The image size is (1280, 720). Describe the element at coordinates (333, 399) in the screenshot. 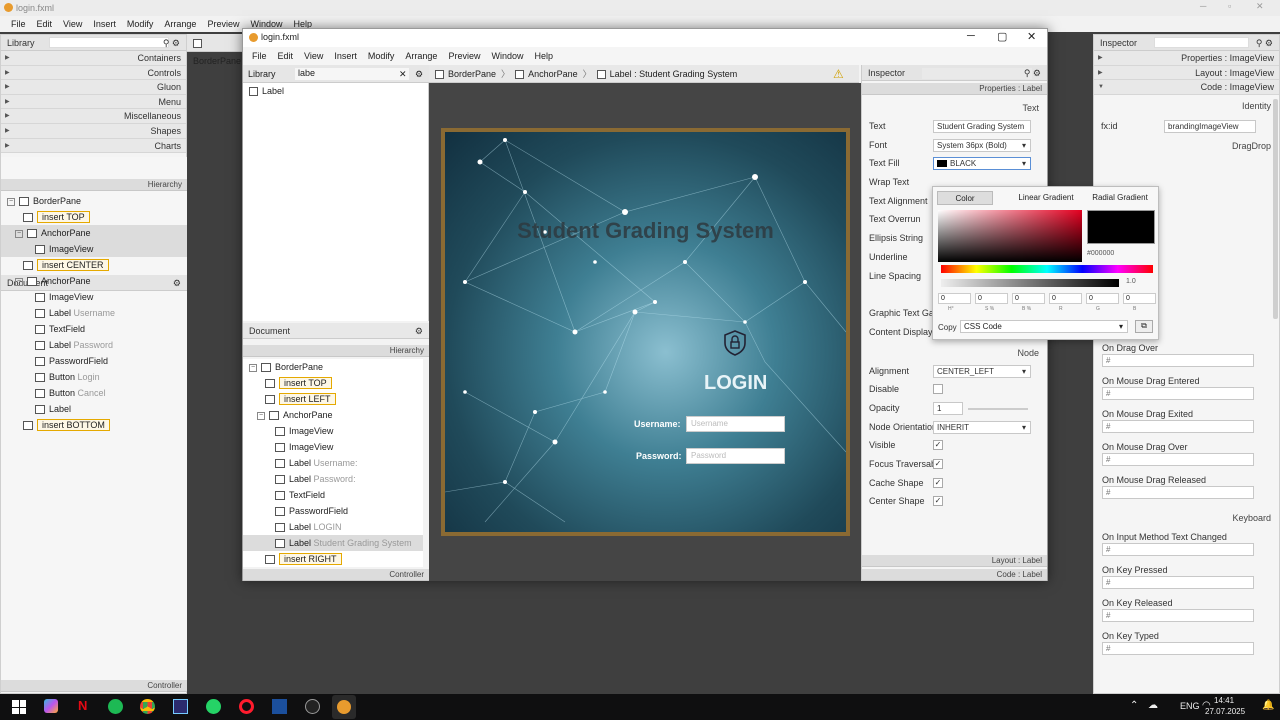

I see `tree-item: insert LEFT` at that location.